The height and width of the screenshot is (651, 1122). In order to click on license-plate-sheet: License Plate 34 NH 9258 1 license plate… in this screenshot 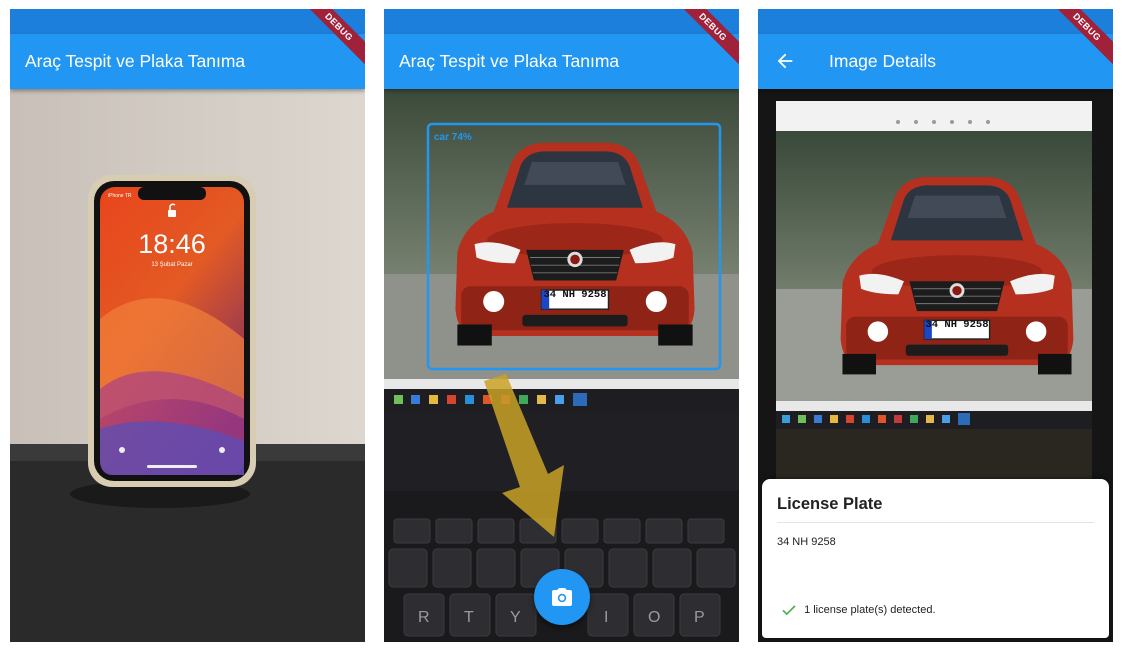, I will do `click(935, 558)`.